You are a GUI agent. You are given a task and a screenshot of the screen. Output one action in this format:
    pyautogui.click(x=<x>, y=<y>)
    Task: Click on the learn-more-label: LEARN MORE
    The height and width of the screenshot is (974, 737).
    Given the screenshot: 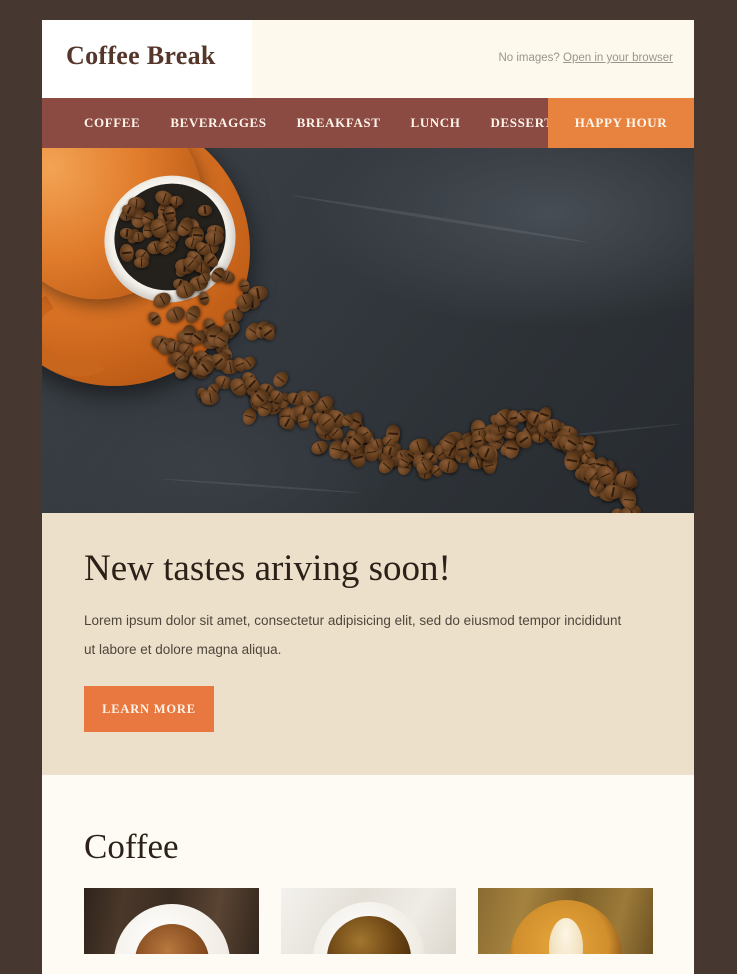 What is the action you would take?
    pyautogui.click(x=149, y=708)
    